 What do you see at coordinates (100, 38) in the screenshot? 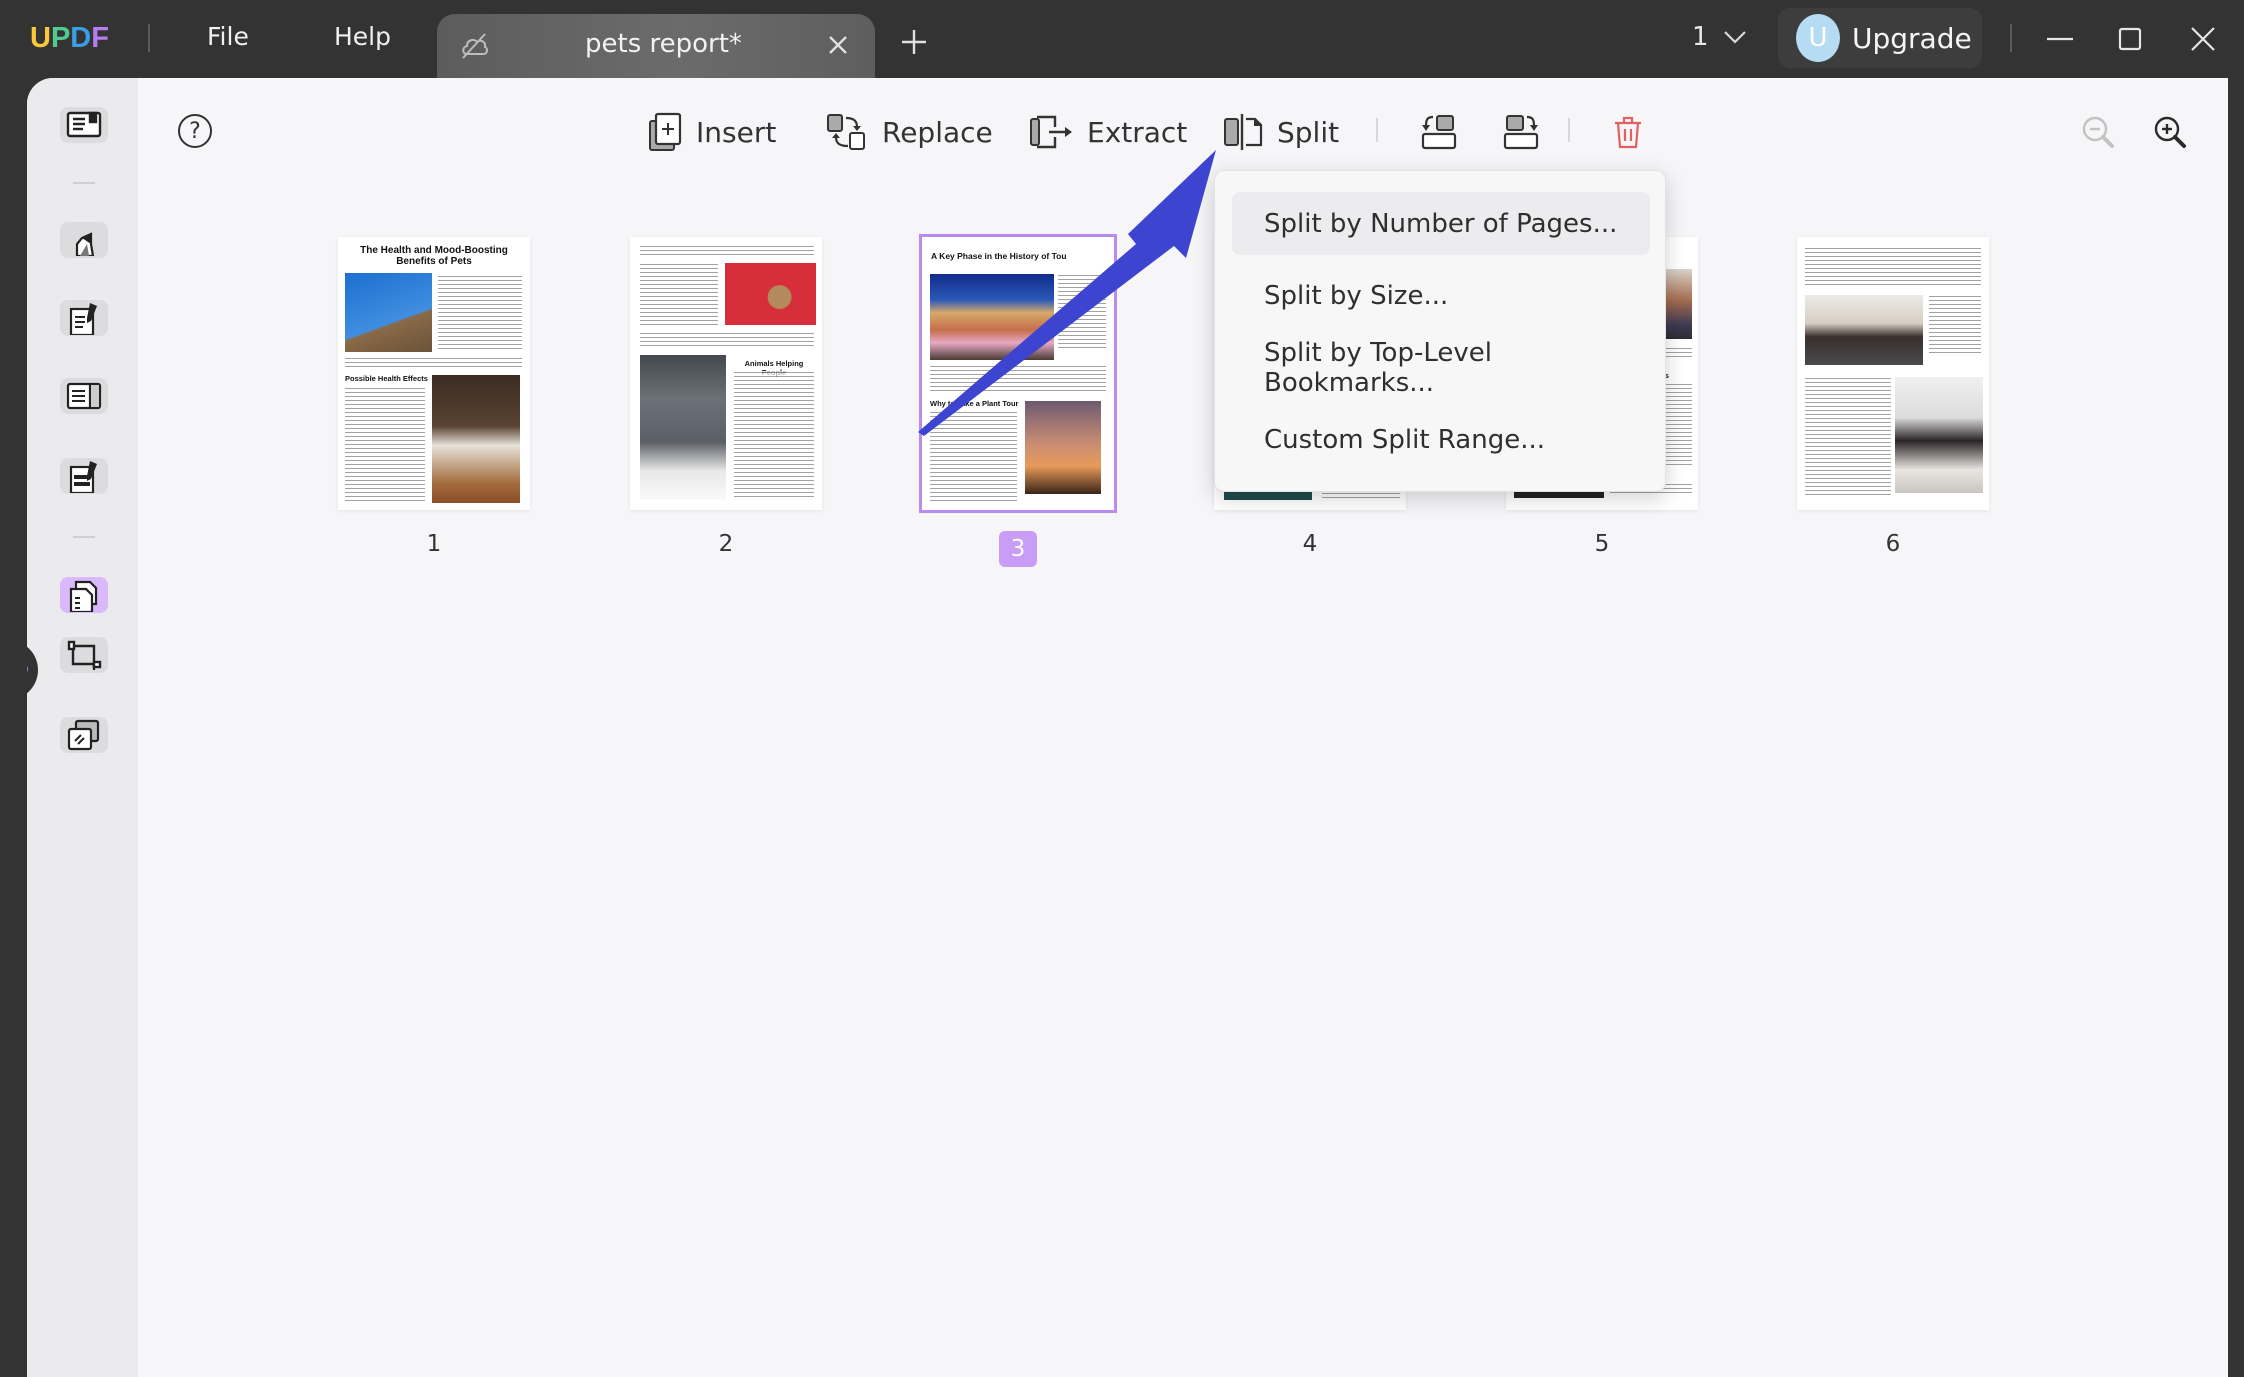
I see `logo-letter-f: F` at bounding box center [100, 38].